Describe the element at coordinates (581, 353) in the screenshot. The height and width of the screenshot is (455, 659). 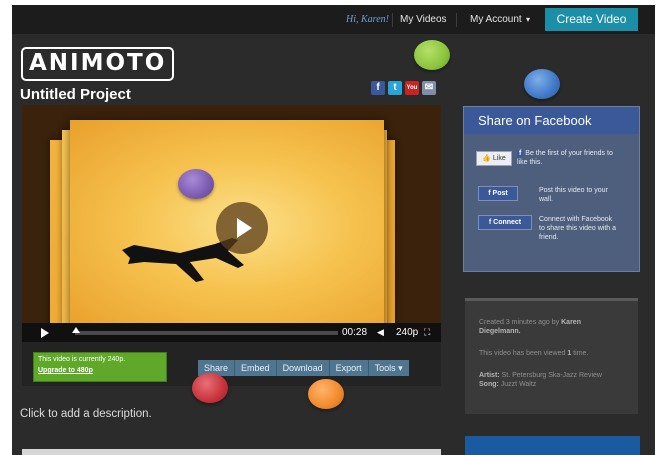
I see `viewed-suffix: time.` at that location.